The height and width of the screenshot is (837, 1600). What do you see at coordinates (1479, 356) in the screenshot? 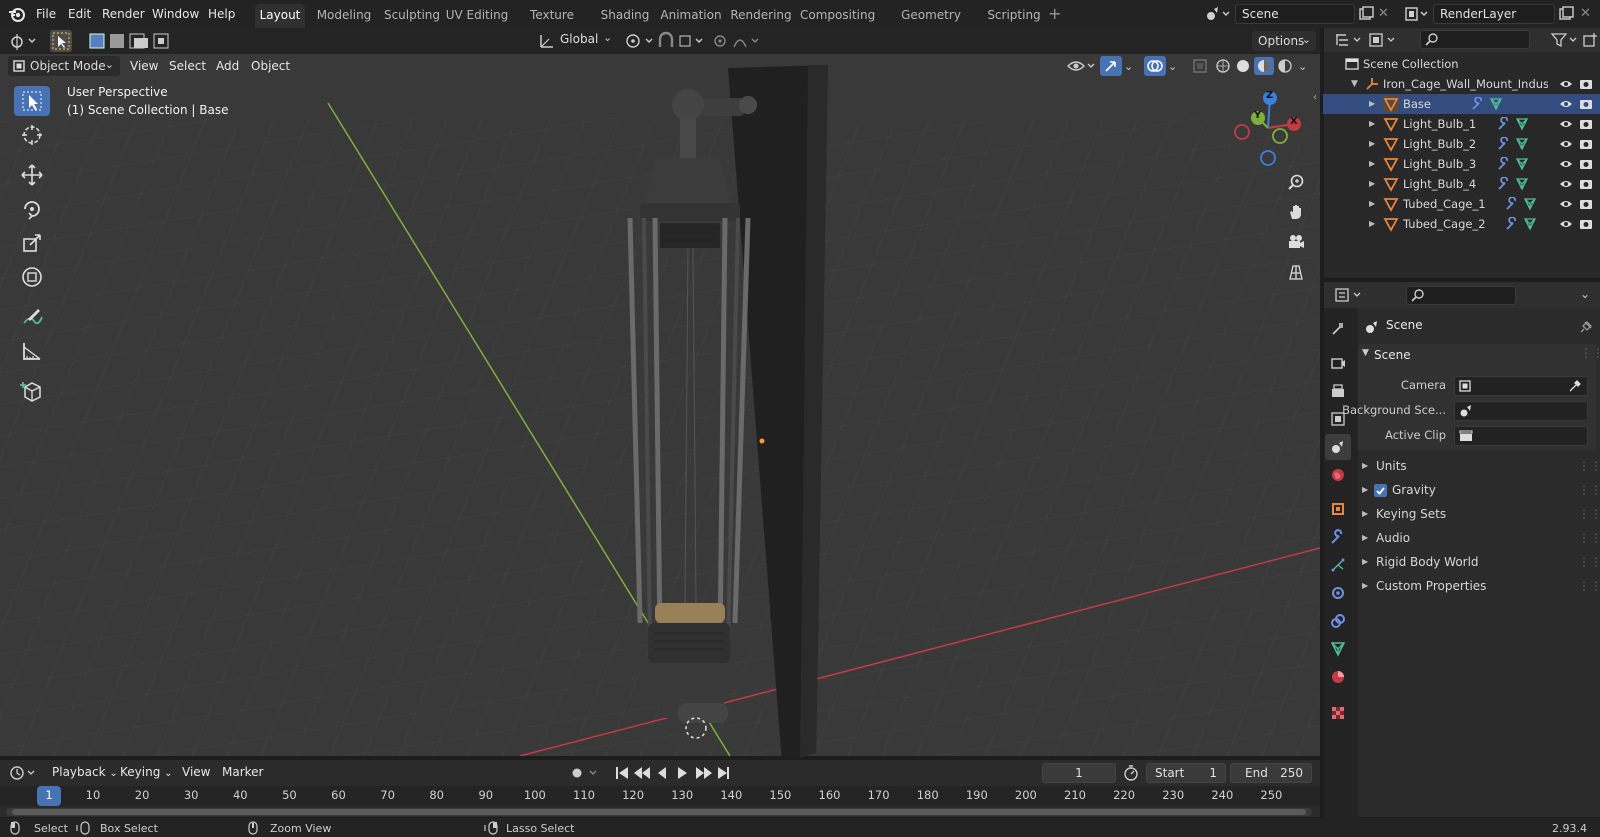
I see `scene-panel-header: ▼ Scene ⋮⋮` at bounding box center [1479, 356].